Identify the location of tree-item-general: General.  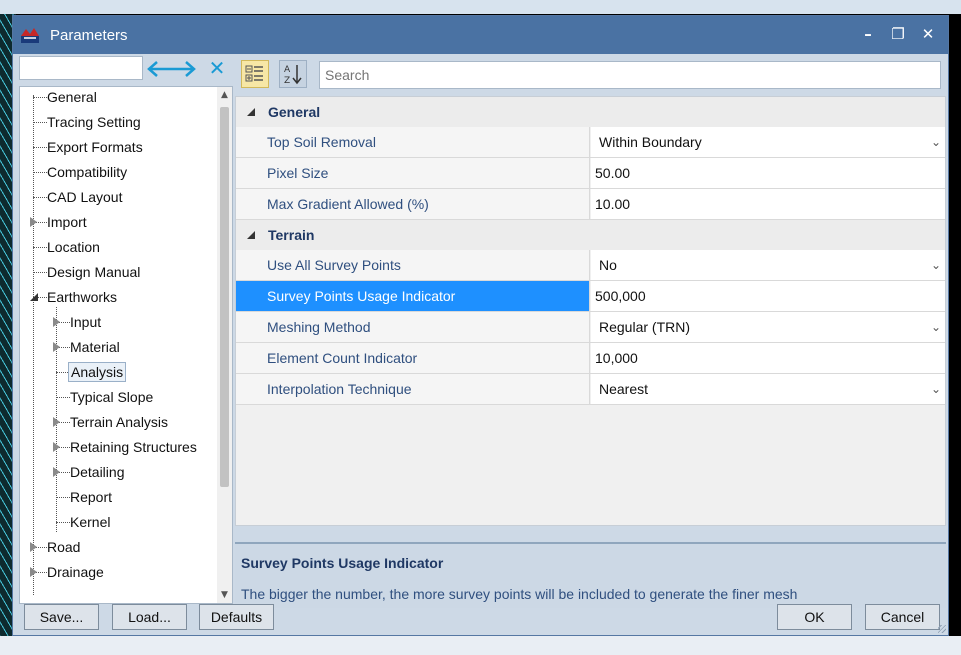
(115, 97).